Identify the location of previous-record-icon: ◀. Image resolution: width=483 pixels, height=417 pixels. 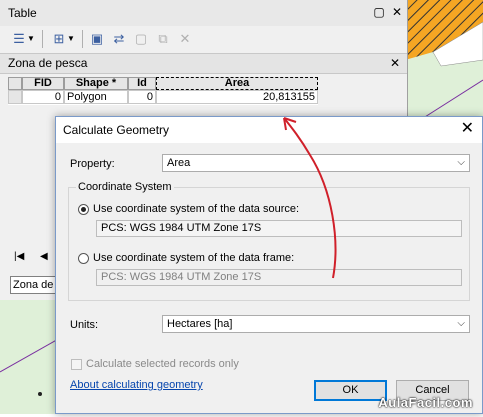
(44, 256).